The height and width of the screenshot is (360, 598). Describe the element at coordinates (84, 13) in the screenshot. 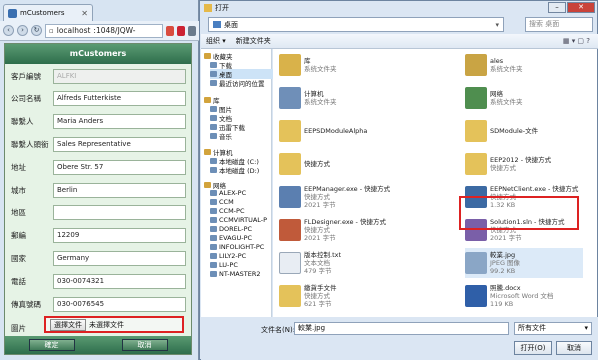

I see `close-tab-icon: ✕` at that location.